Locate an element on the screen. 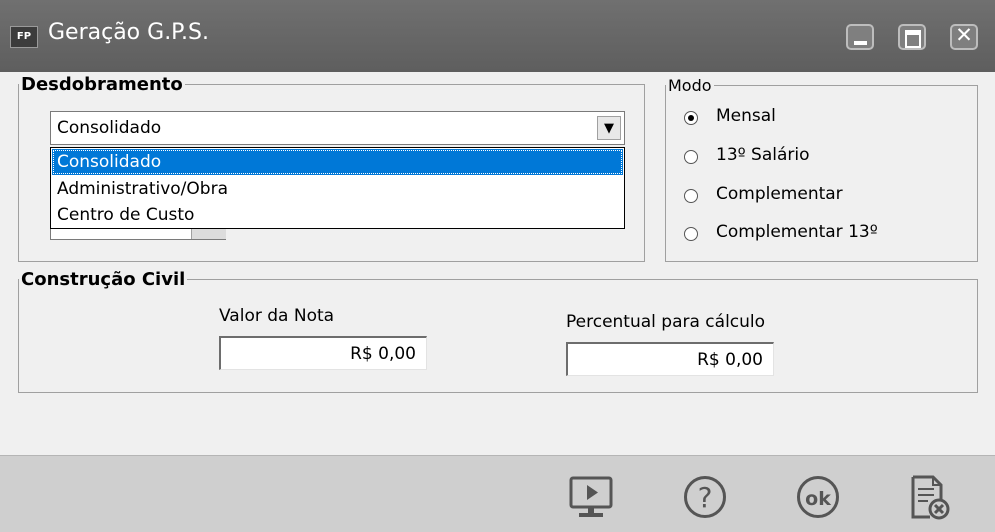  minimize-icon is located at coordinates (860, 43).